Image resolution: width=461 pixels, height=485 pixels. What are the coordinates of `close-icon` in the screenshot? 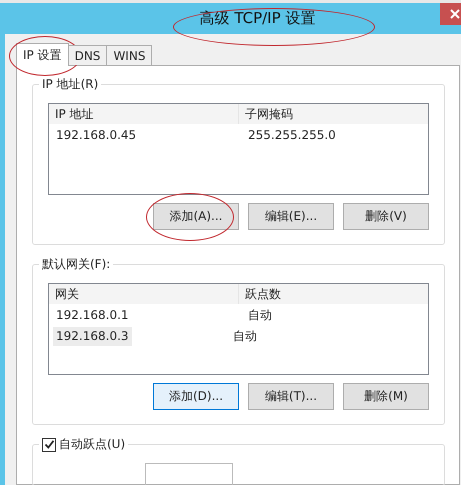 It's located at (455, 14).